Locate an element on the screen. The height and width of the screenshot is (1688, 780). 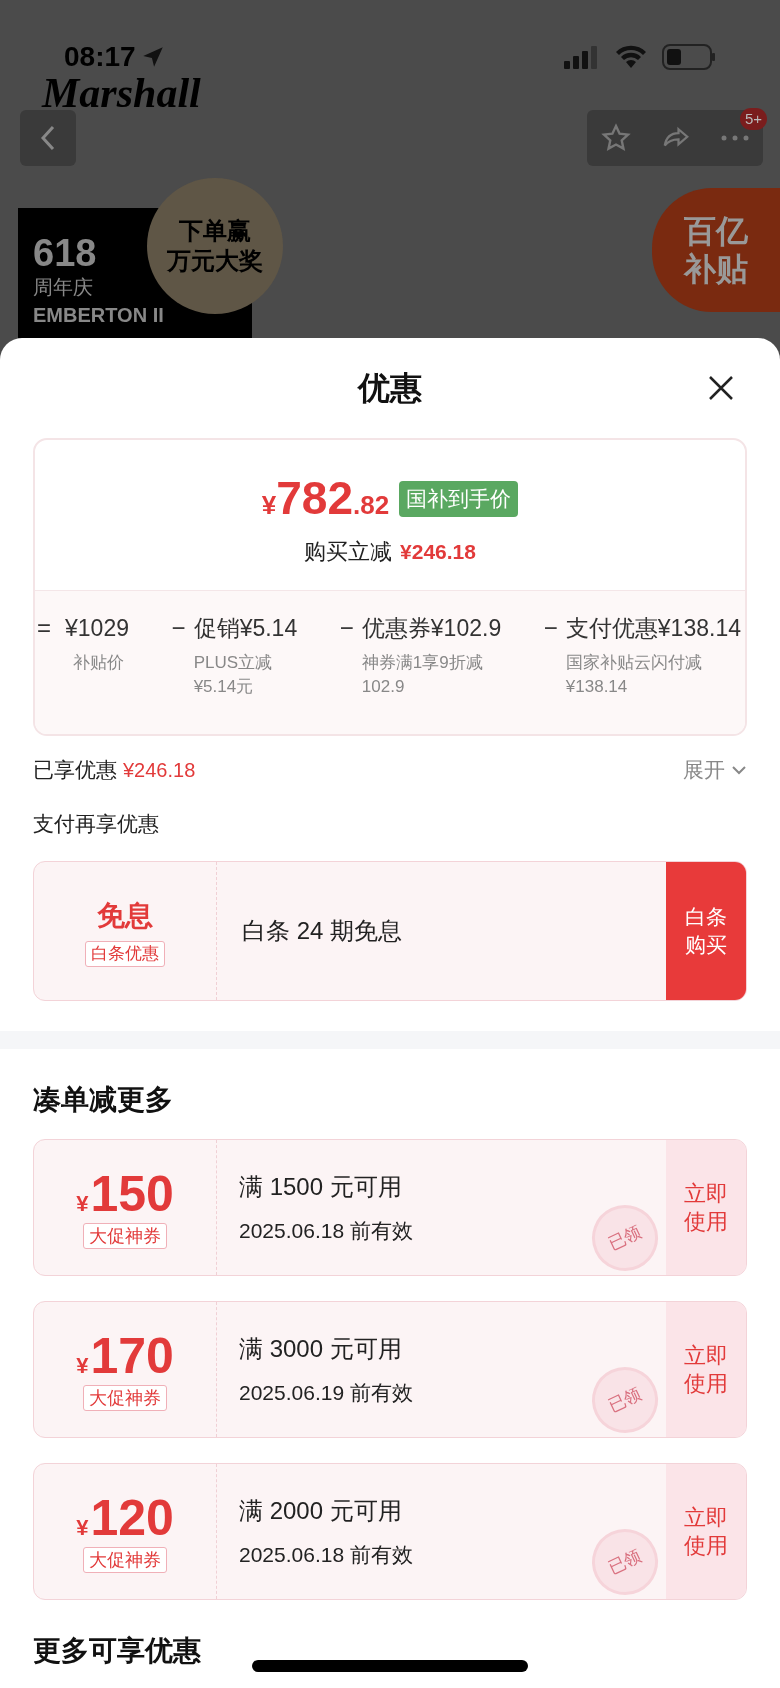
enjoyed-label: 已享优惠 is located at coordinates (75, 770).